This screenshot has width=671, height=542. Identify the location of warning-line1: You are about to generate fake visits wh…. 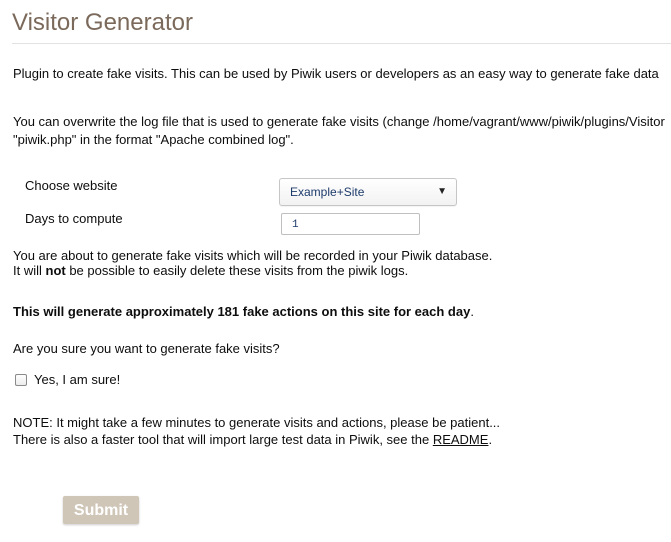
(253, 255).